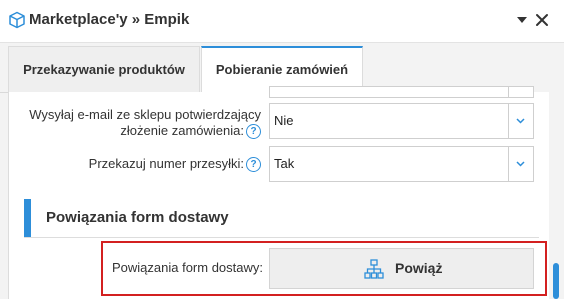 The height and width of the screenshot is (299, 564). I want to click on tracking-number-value: Tak, so click(284, 163).